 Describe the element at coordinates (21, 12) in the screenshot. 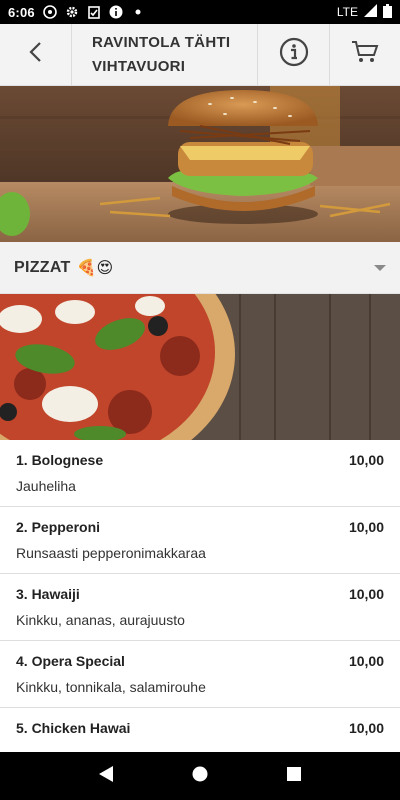

I see `status-time: 6:06` at that location.